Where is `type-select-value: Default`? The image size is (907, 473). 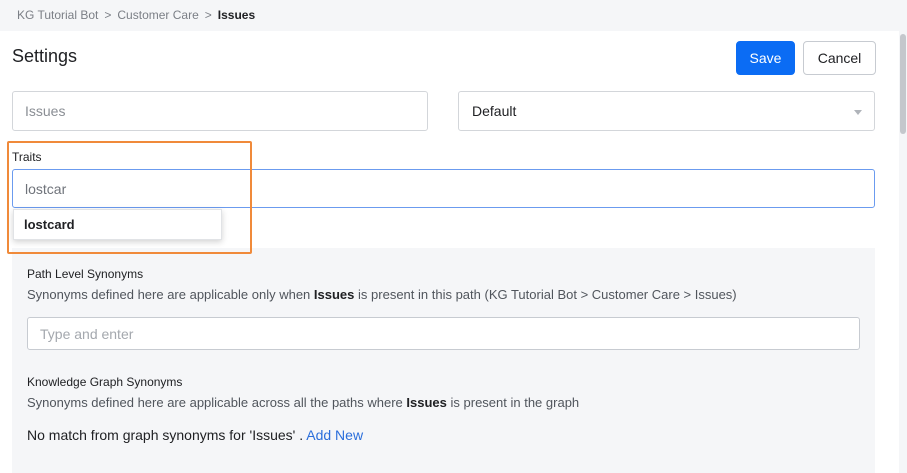
type-select-value: Default is located at coordinates (494, 111).